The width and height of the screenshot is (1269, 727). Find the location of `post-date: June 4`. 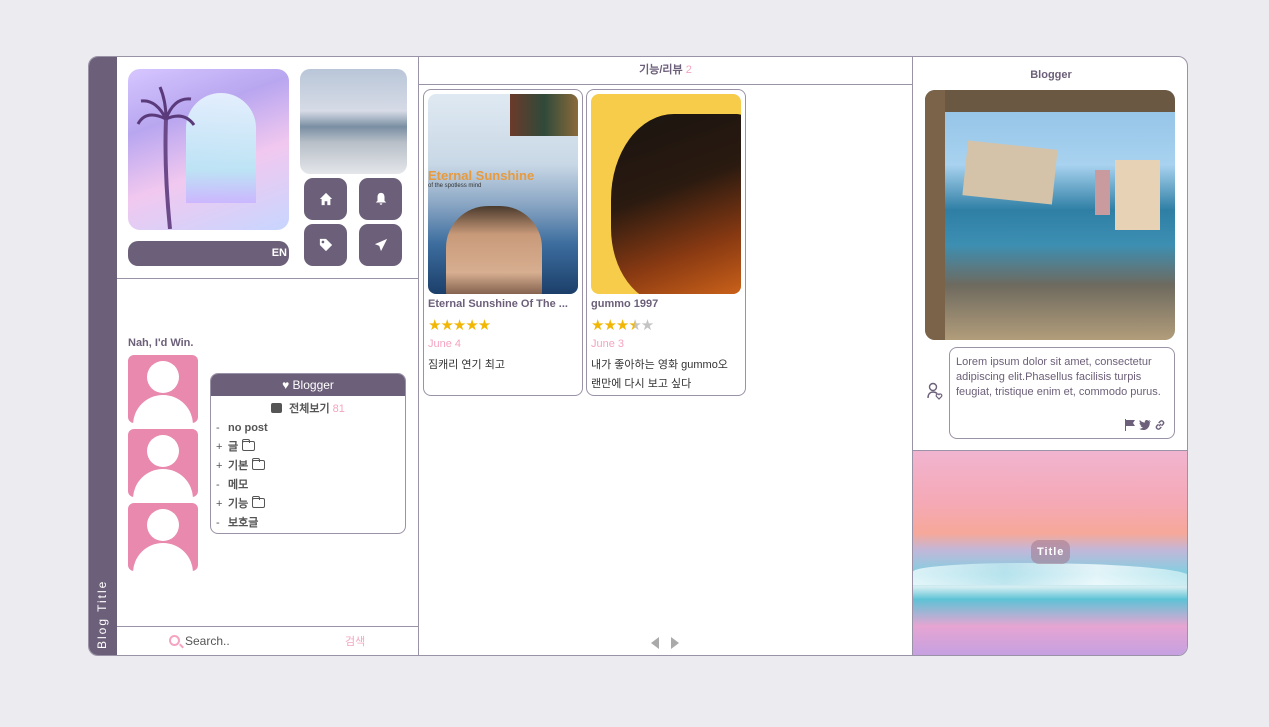

post-date: June 4 is located at coordinates (445, 344).